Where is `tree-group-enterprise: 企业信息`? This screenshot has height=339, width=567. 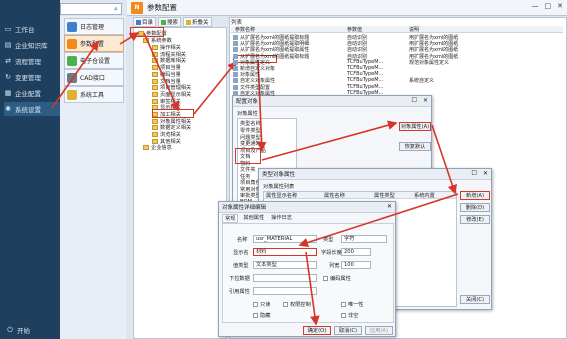 tree-group-enterprise: 企业信息 is located at coordinates (157, 147).